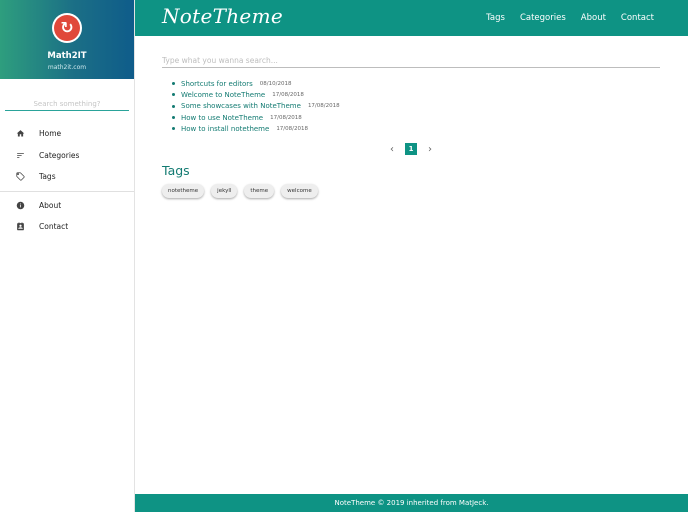 The width and height of the screenshot is (688, 512). What do you see at coordinates (20, 155) in the screenshot?
I see `sort-icon` at bounding box center [20, 155].